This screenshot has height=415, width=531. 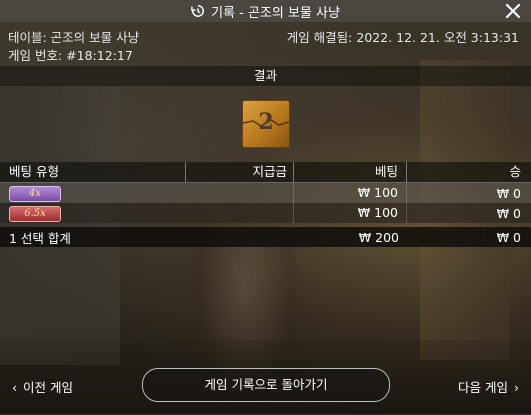 What do you see at coordinates (40, 238) in the screenshot?
I see `total-label: 1 선택 합계` at bounding box center [40, 238].